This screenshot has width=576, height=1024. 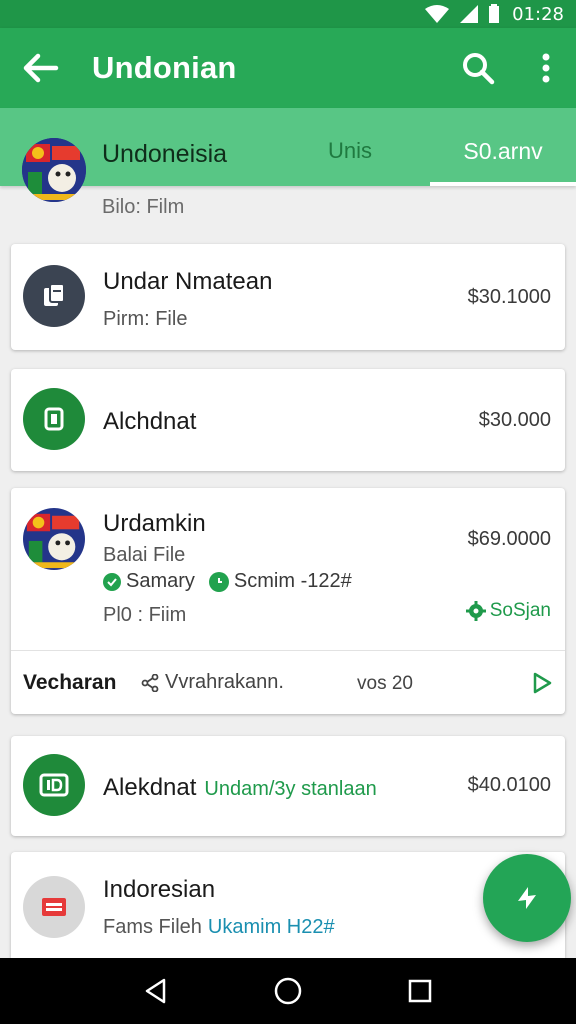 I want to click on item-price: $69.0000, so click(x=509, y=539).